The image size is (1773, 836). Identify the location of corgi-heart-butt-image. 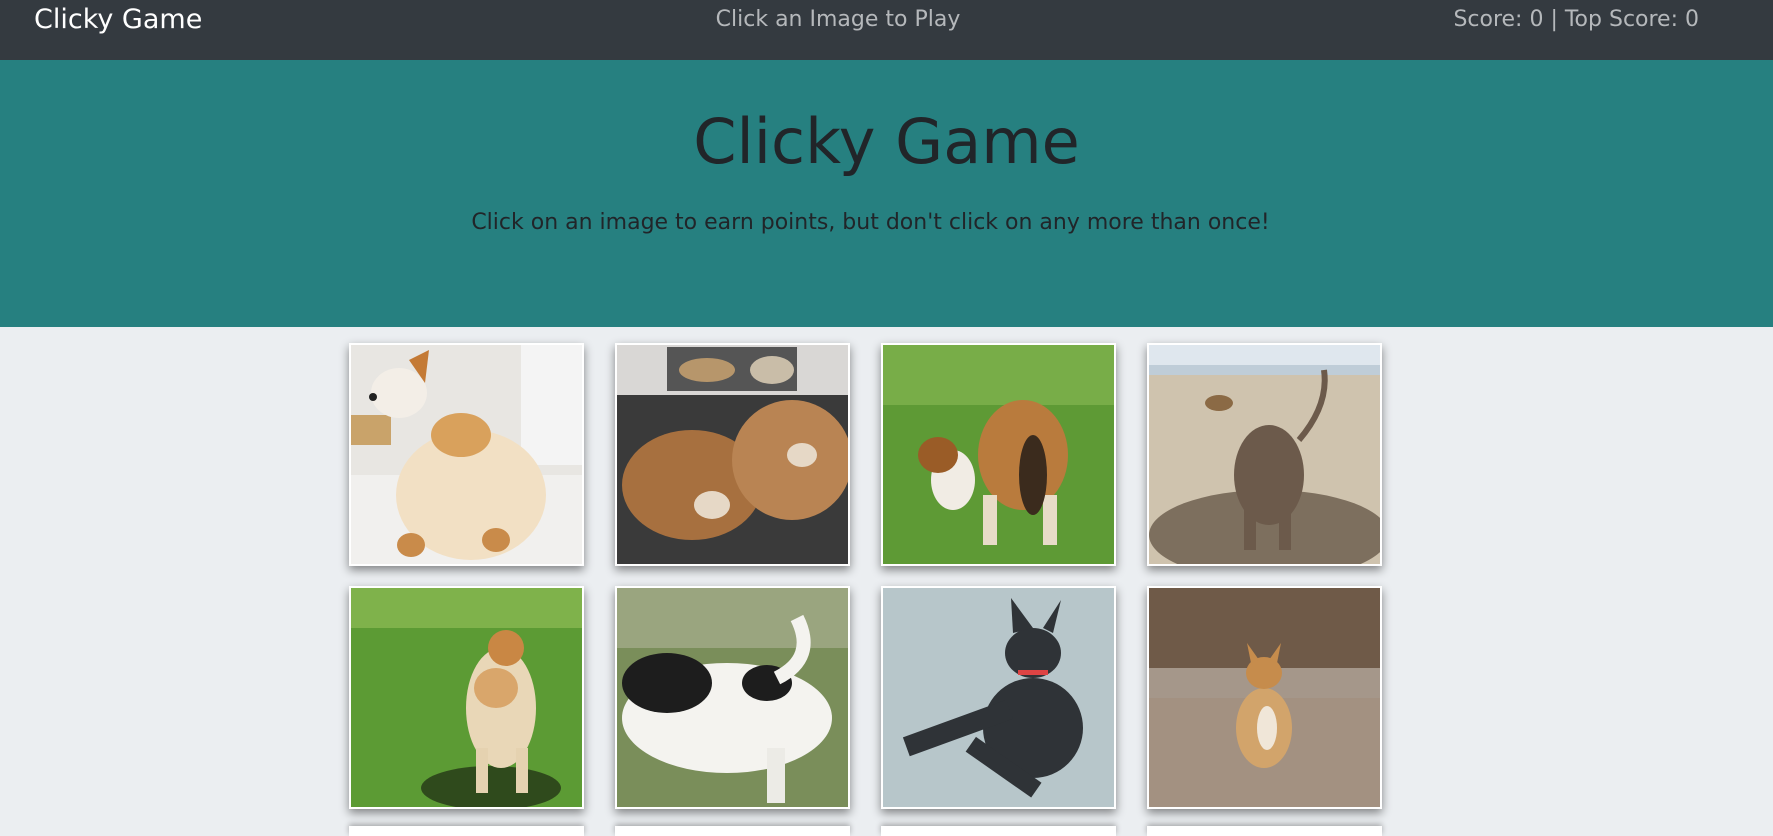
(466, 454).